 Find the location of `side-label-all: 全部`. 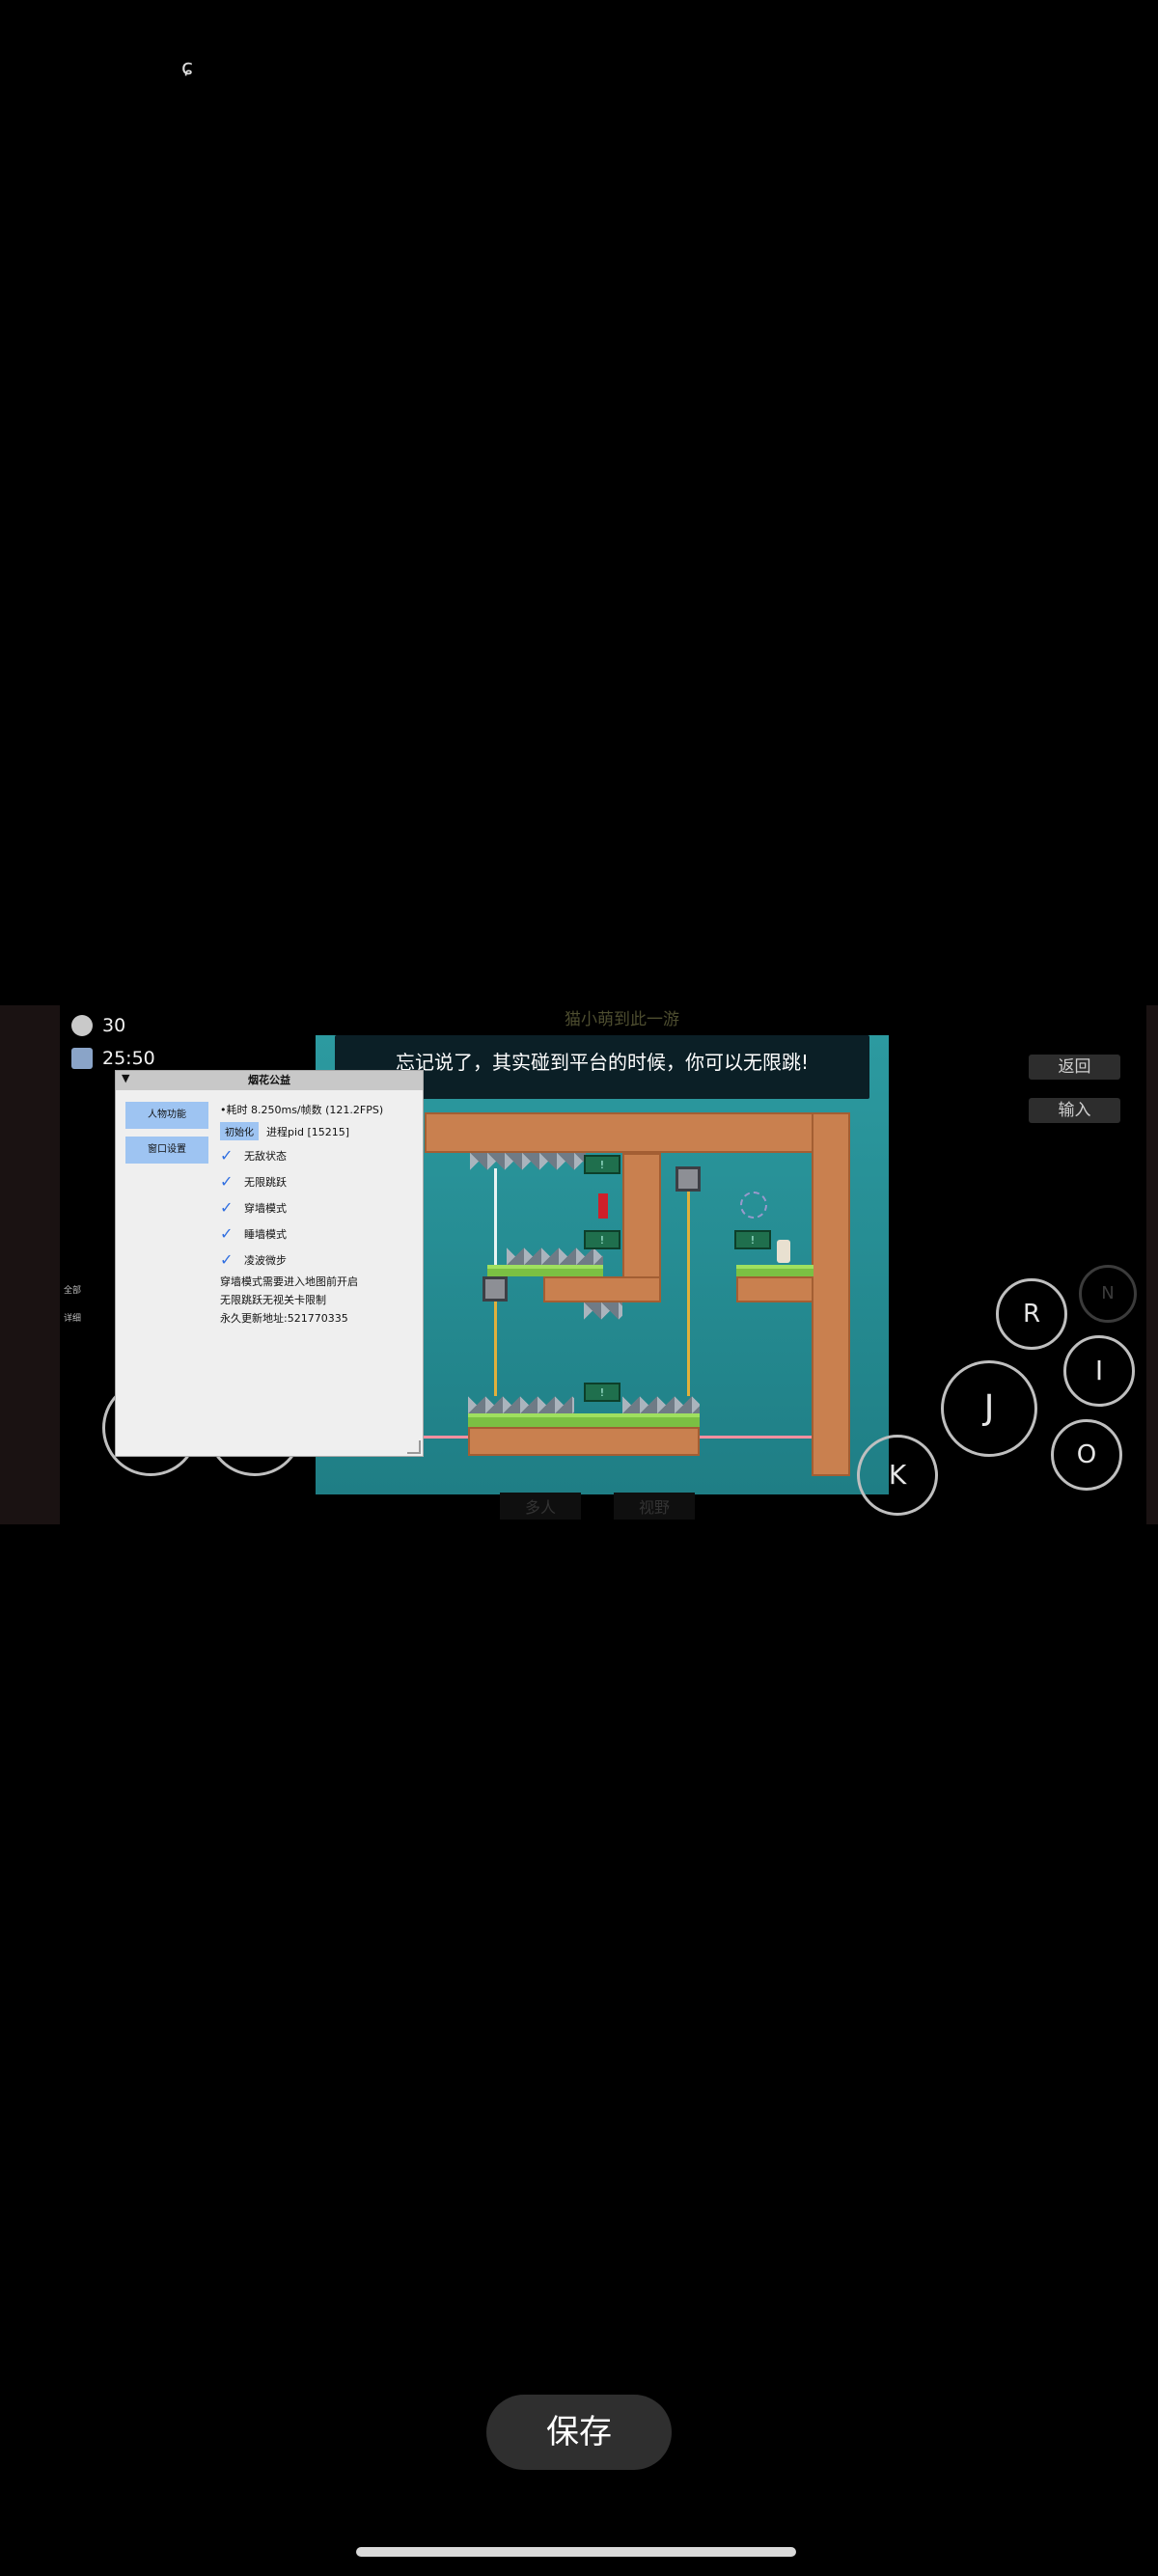

side-label-all: 全部 is located at coordinates (72, 1289).